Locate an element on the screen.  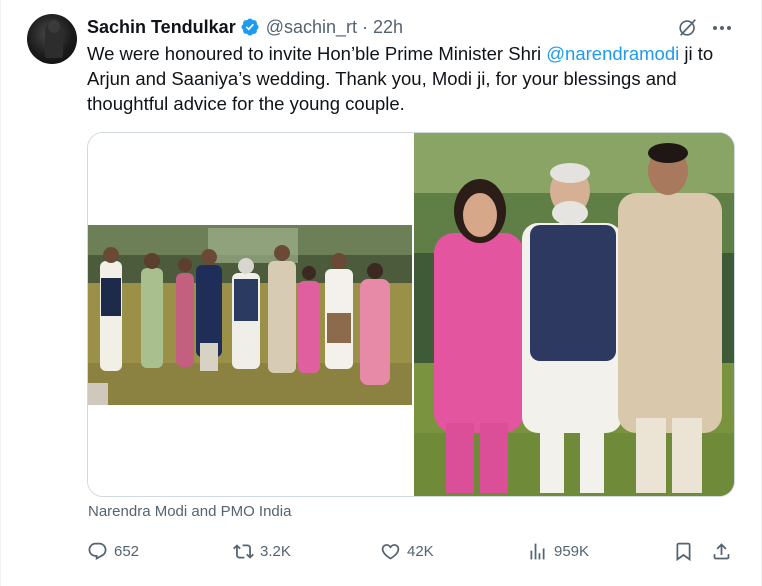
views-icon is located at coordinates (537, 551).